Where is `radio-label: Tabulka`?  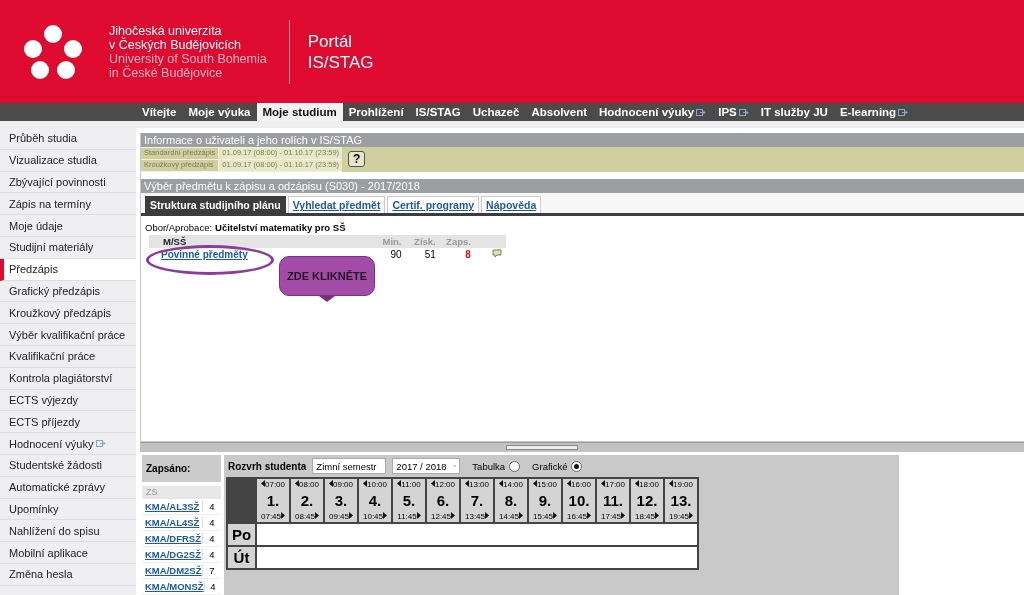
radio-label: Tabulka is located at coordinates (489, 466).